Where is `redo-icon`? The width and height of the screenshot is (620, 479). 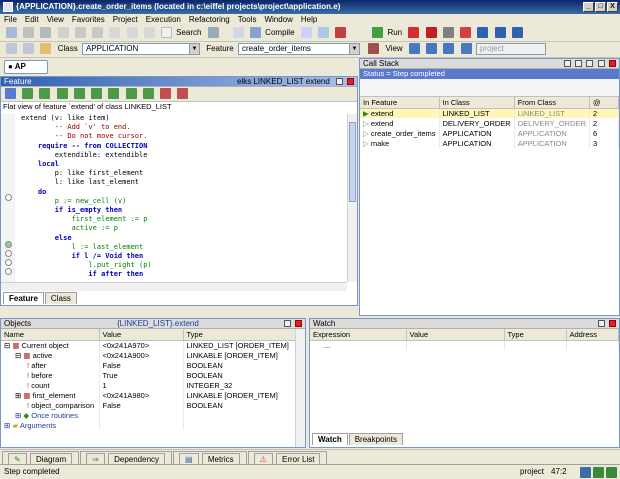 redo-icon is located at coordinates (98, 32).